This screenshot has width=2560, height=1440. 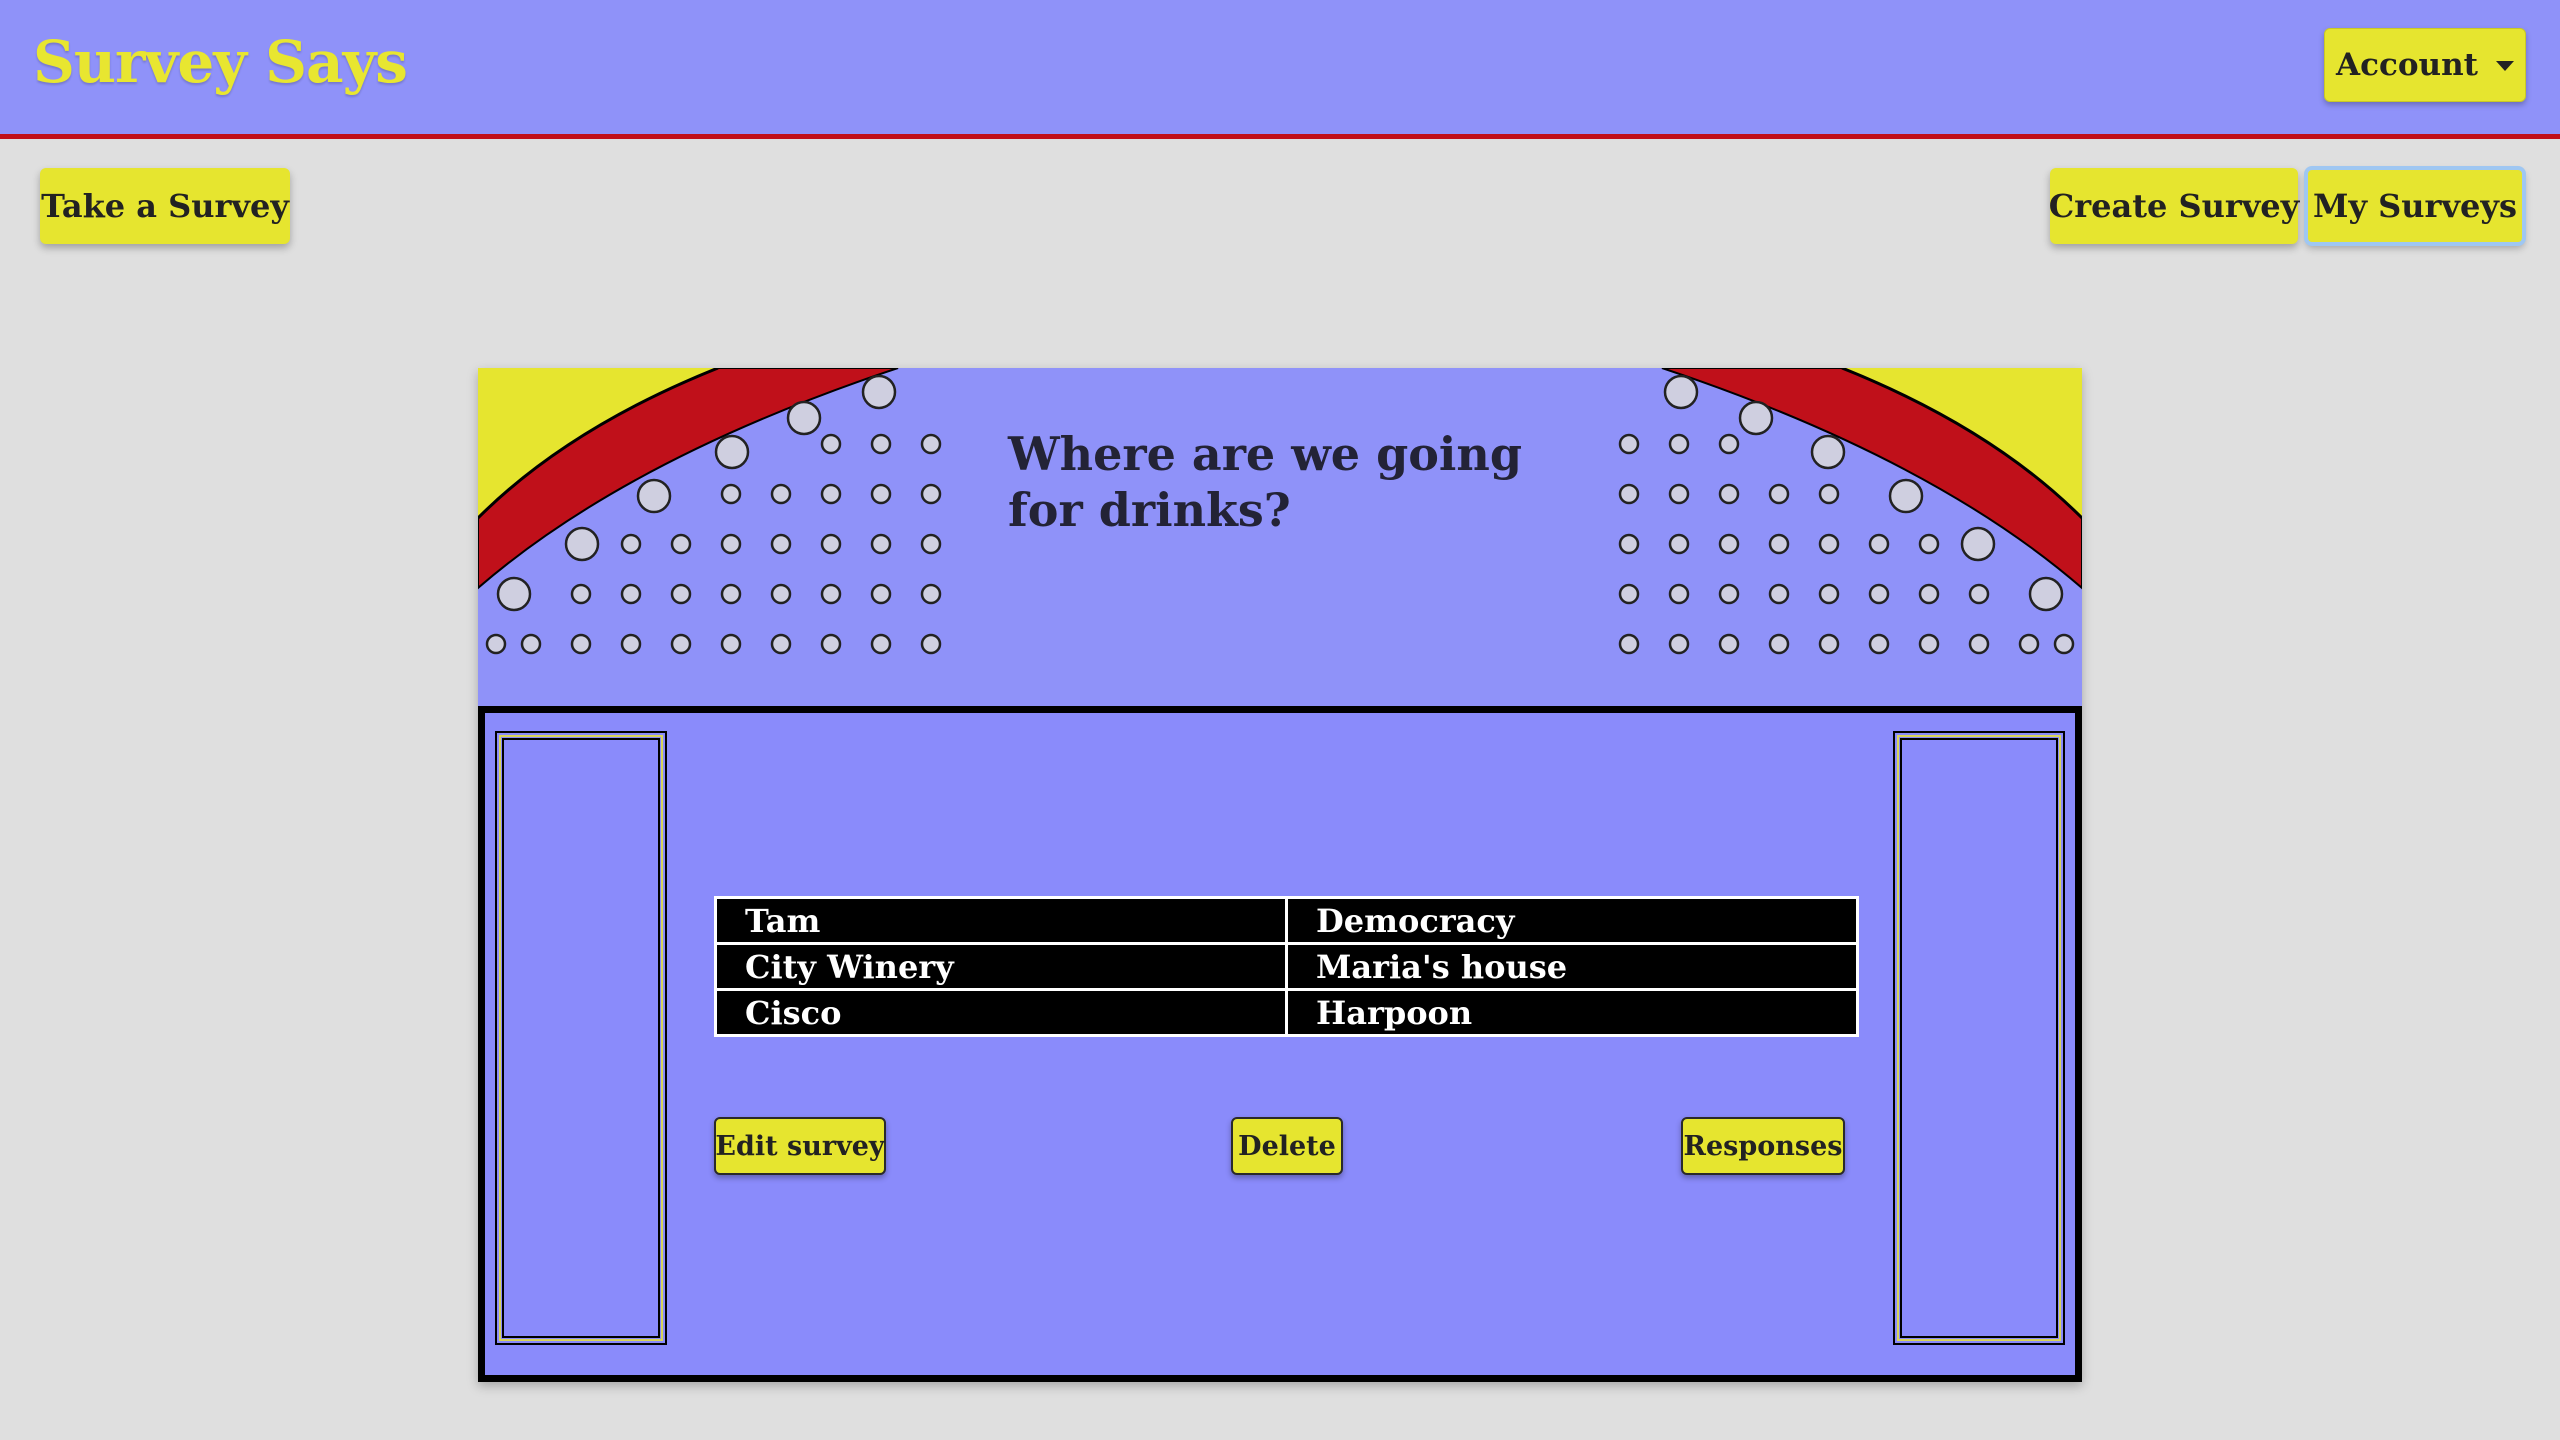 I want to click on answer-cell: Harpoon, so click(x=1572, y=1012).